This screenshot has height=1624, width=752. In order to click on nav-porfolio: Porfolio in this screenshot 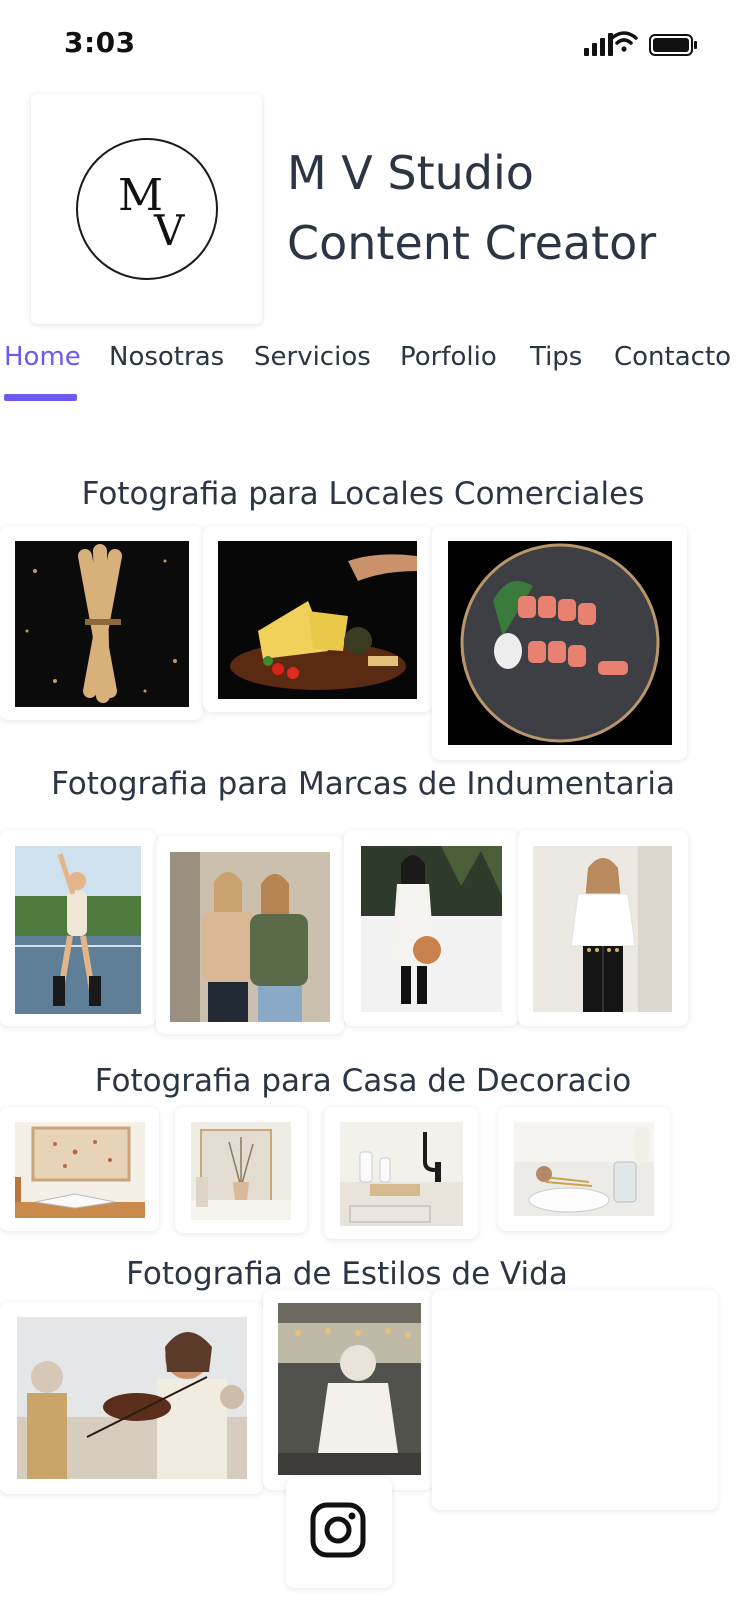, I will do `click(448, 357)`.